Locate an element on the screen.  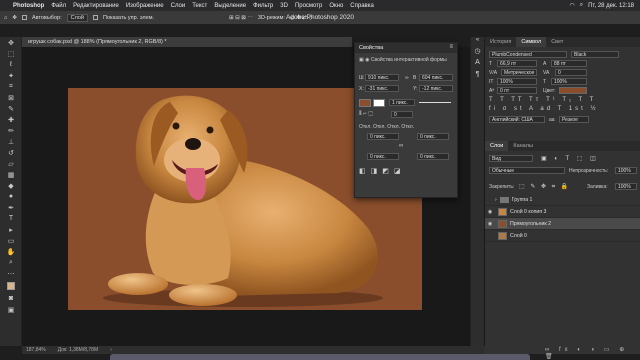
quick-mask-icon: ◙ is located at coordinates (11, 298).